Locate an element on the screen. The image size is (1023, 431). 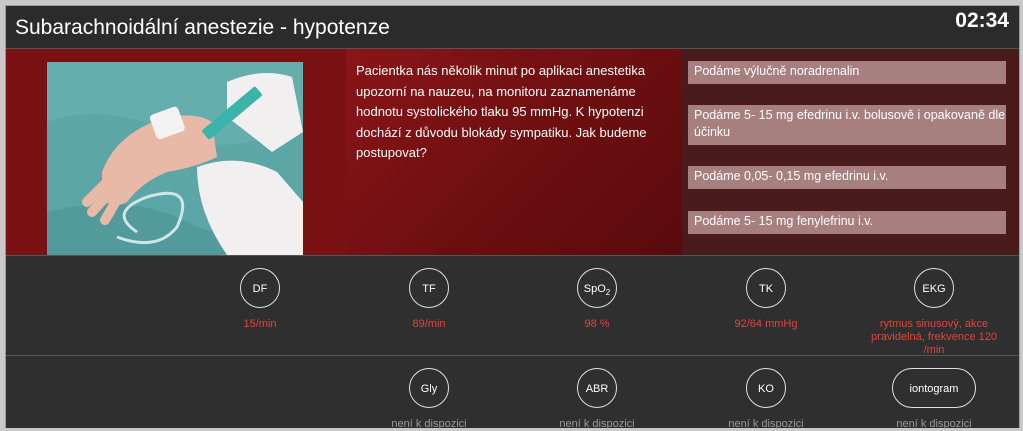
vital-value: 92/64 mmHg is located at coordinates (766, 324).